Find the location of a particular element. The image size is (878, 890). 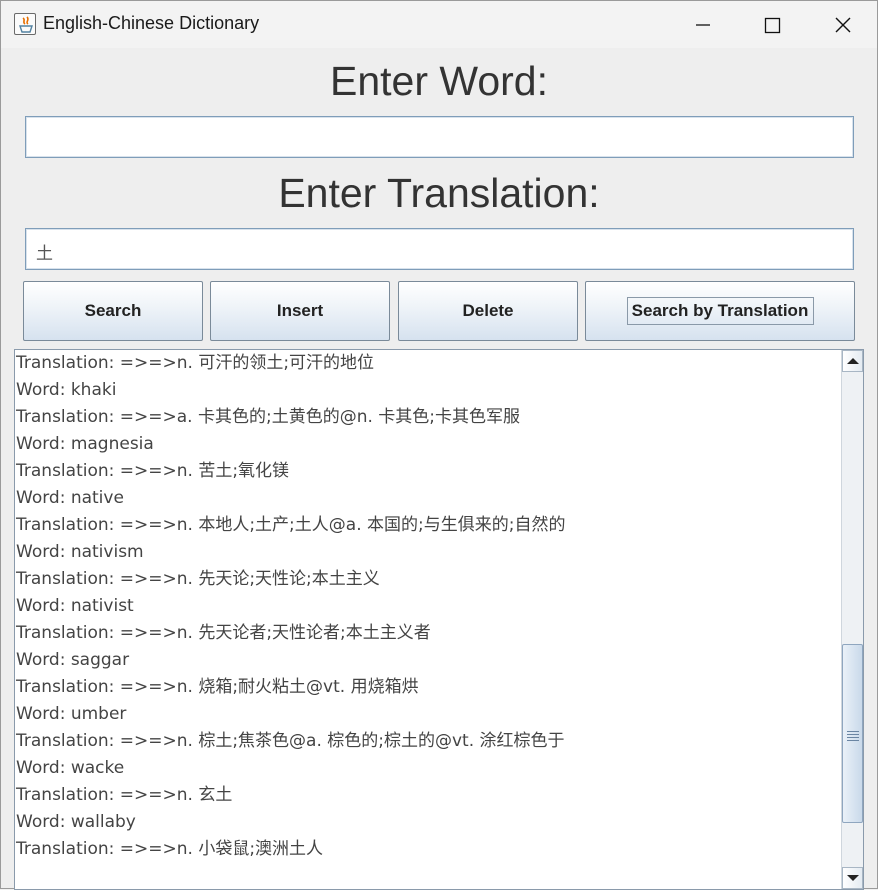

scroll-up-button is located at coordinates (852, 361).